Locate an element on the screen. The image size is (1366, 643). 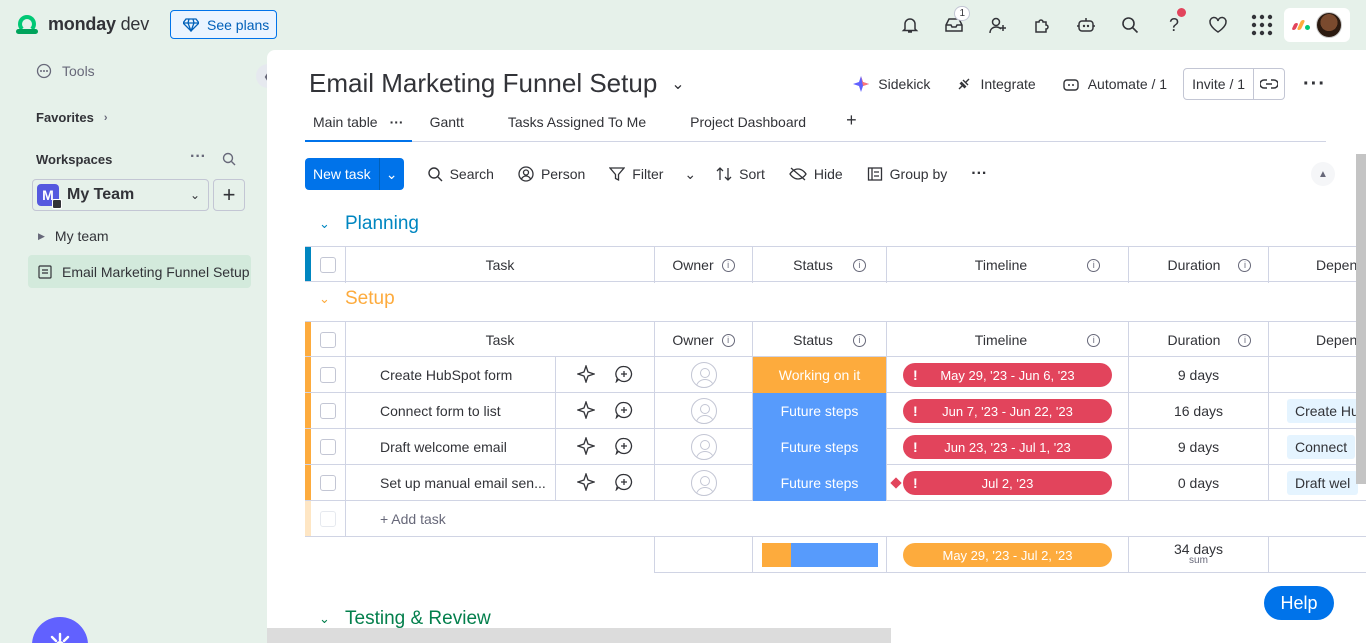
sidebar-tools: Tools is located at coordinates (65, 71).